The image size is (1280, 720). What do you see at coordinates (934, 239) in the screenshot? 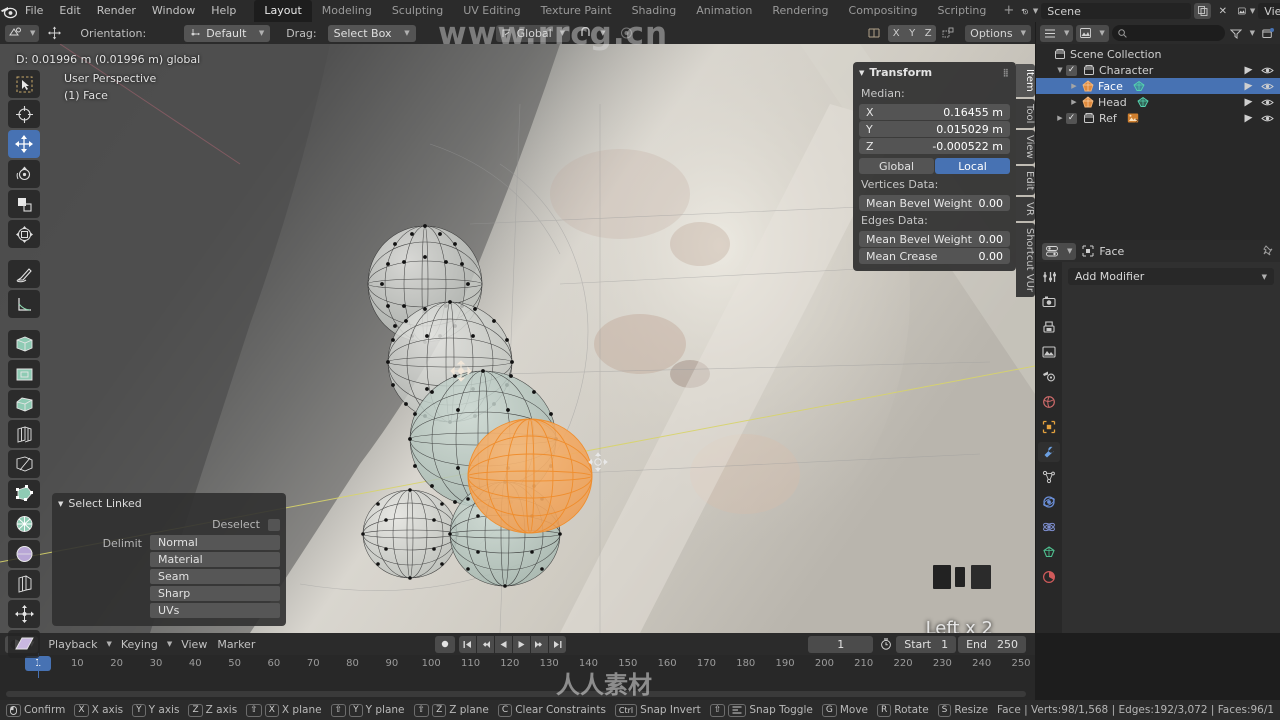
I see `edges-mean-bevel-weight-field: Mean Bevel Weight 0.00` at bounding box center [934, 239].